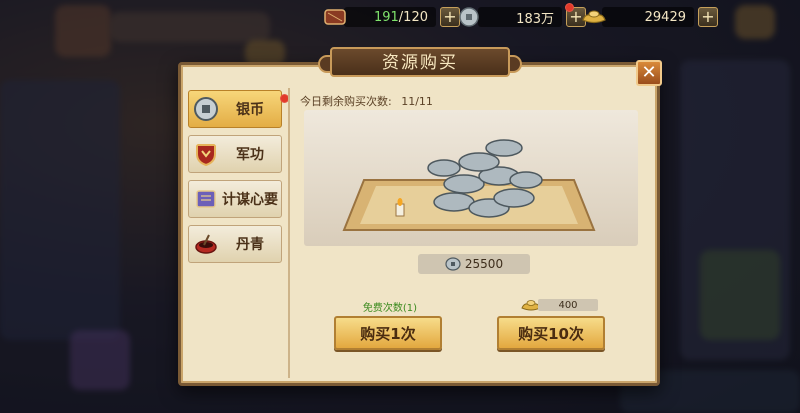  I want to click on item-preview, so click(471, 178).